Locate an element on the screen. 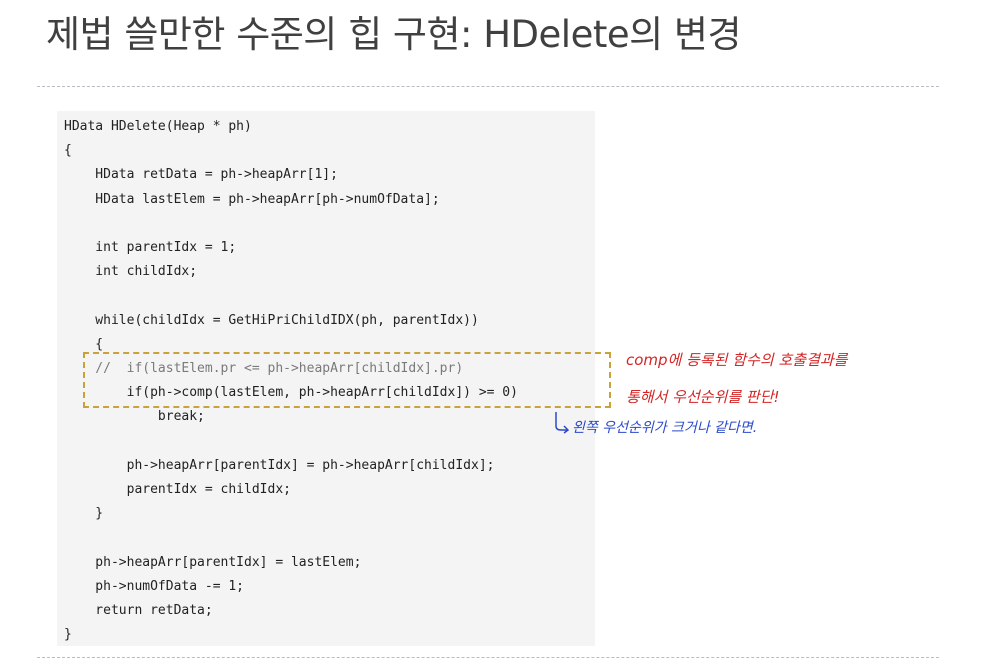 The width and height of the screenshot is (981, 663). code-line: break; is located at coordinates (134, 417).